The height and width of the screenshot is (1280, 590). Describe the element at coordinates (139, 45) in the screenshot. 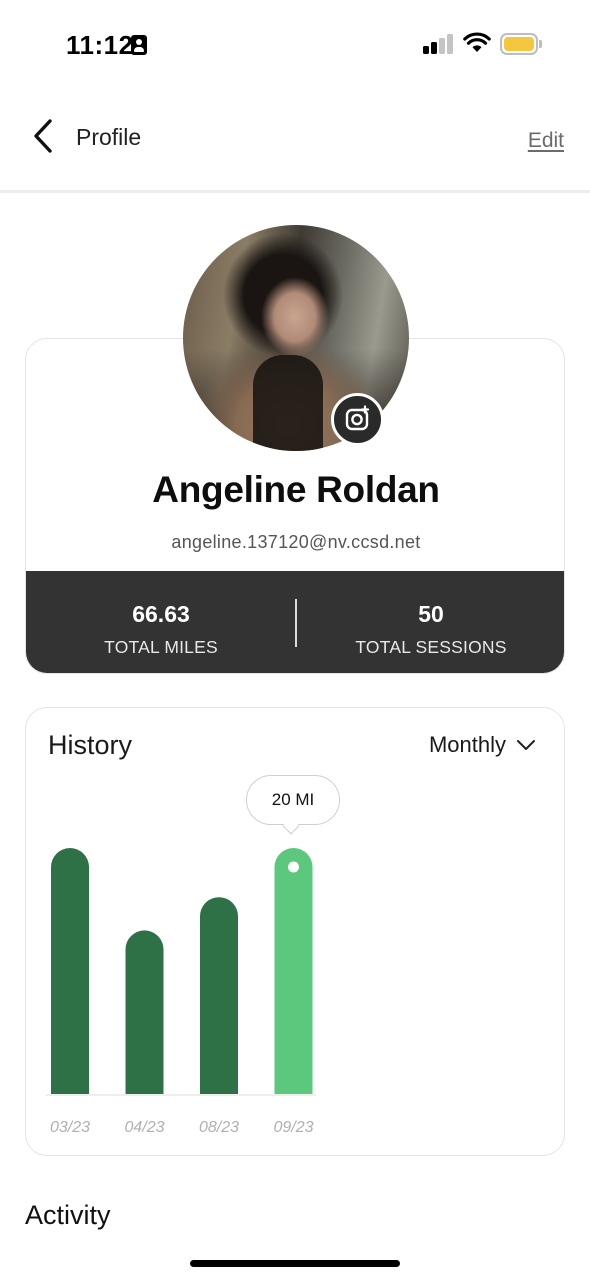

I see `contact-card-icon` at that location.